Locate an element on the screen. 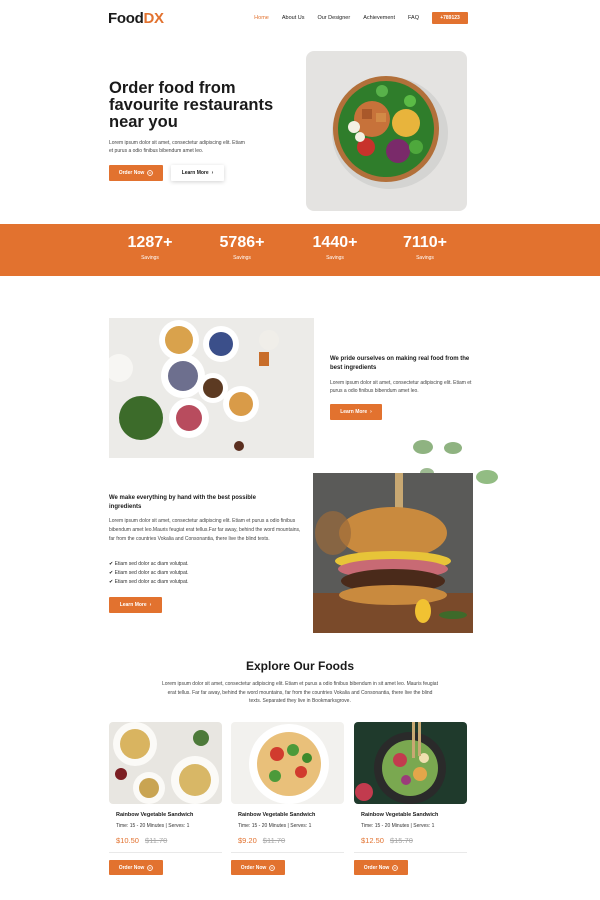 Image resolution: width=600 pixels, height=900 pixels. nav-our-designer: Our Designer is located at coordinates (333, 18).